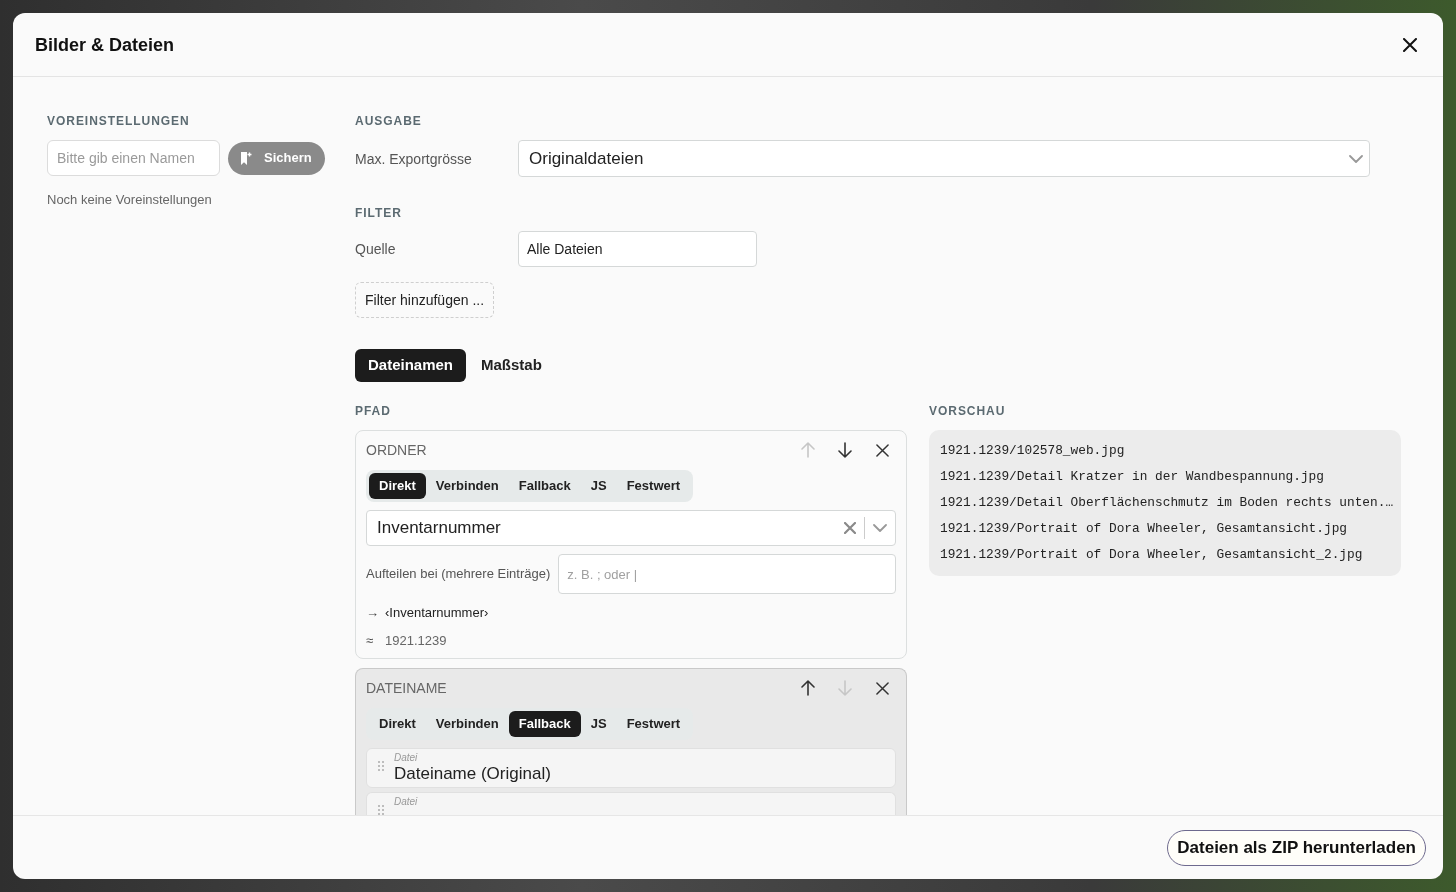 The height and width of the screenshot is (892, 1456). What do you see at coordinates (1152, 555) in the screenshot?
I see `preview-line: 1921.1239/Portrait of Dora Wheeler, Gesamtansicht_2.jpg` at bounding box center [1152, 555].